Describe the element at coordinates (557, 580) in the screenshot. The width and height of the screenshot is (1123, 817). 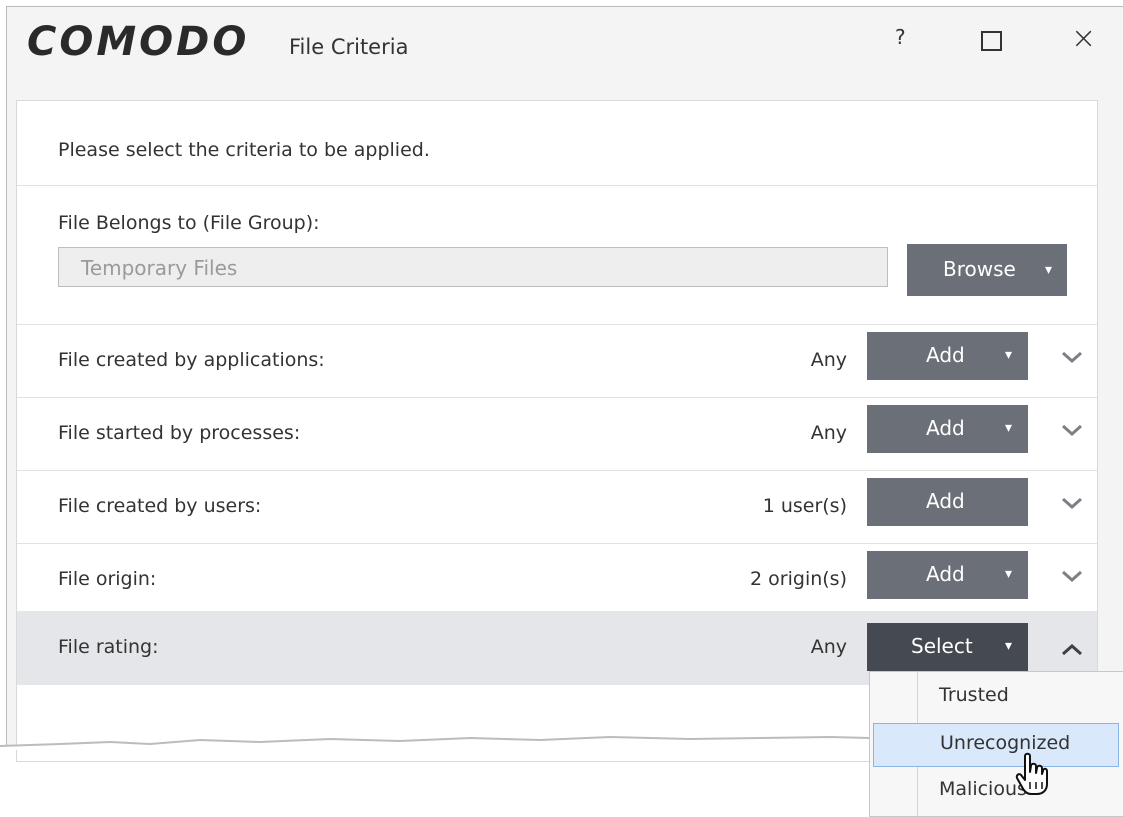
I see `criteria-row-origin: File origin: 2 origin(s) Add ▾` at that location.